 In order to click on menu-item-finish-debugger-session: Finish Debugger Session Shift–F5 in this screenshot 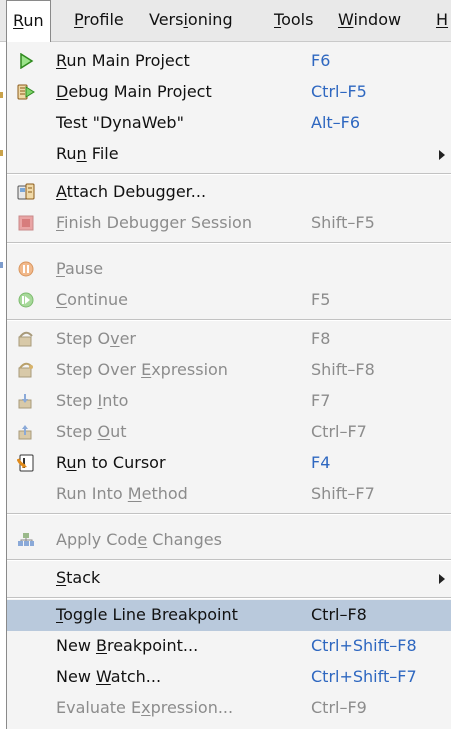, I will do `click(229, 223)`.